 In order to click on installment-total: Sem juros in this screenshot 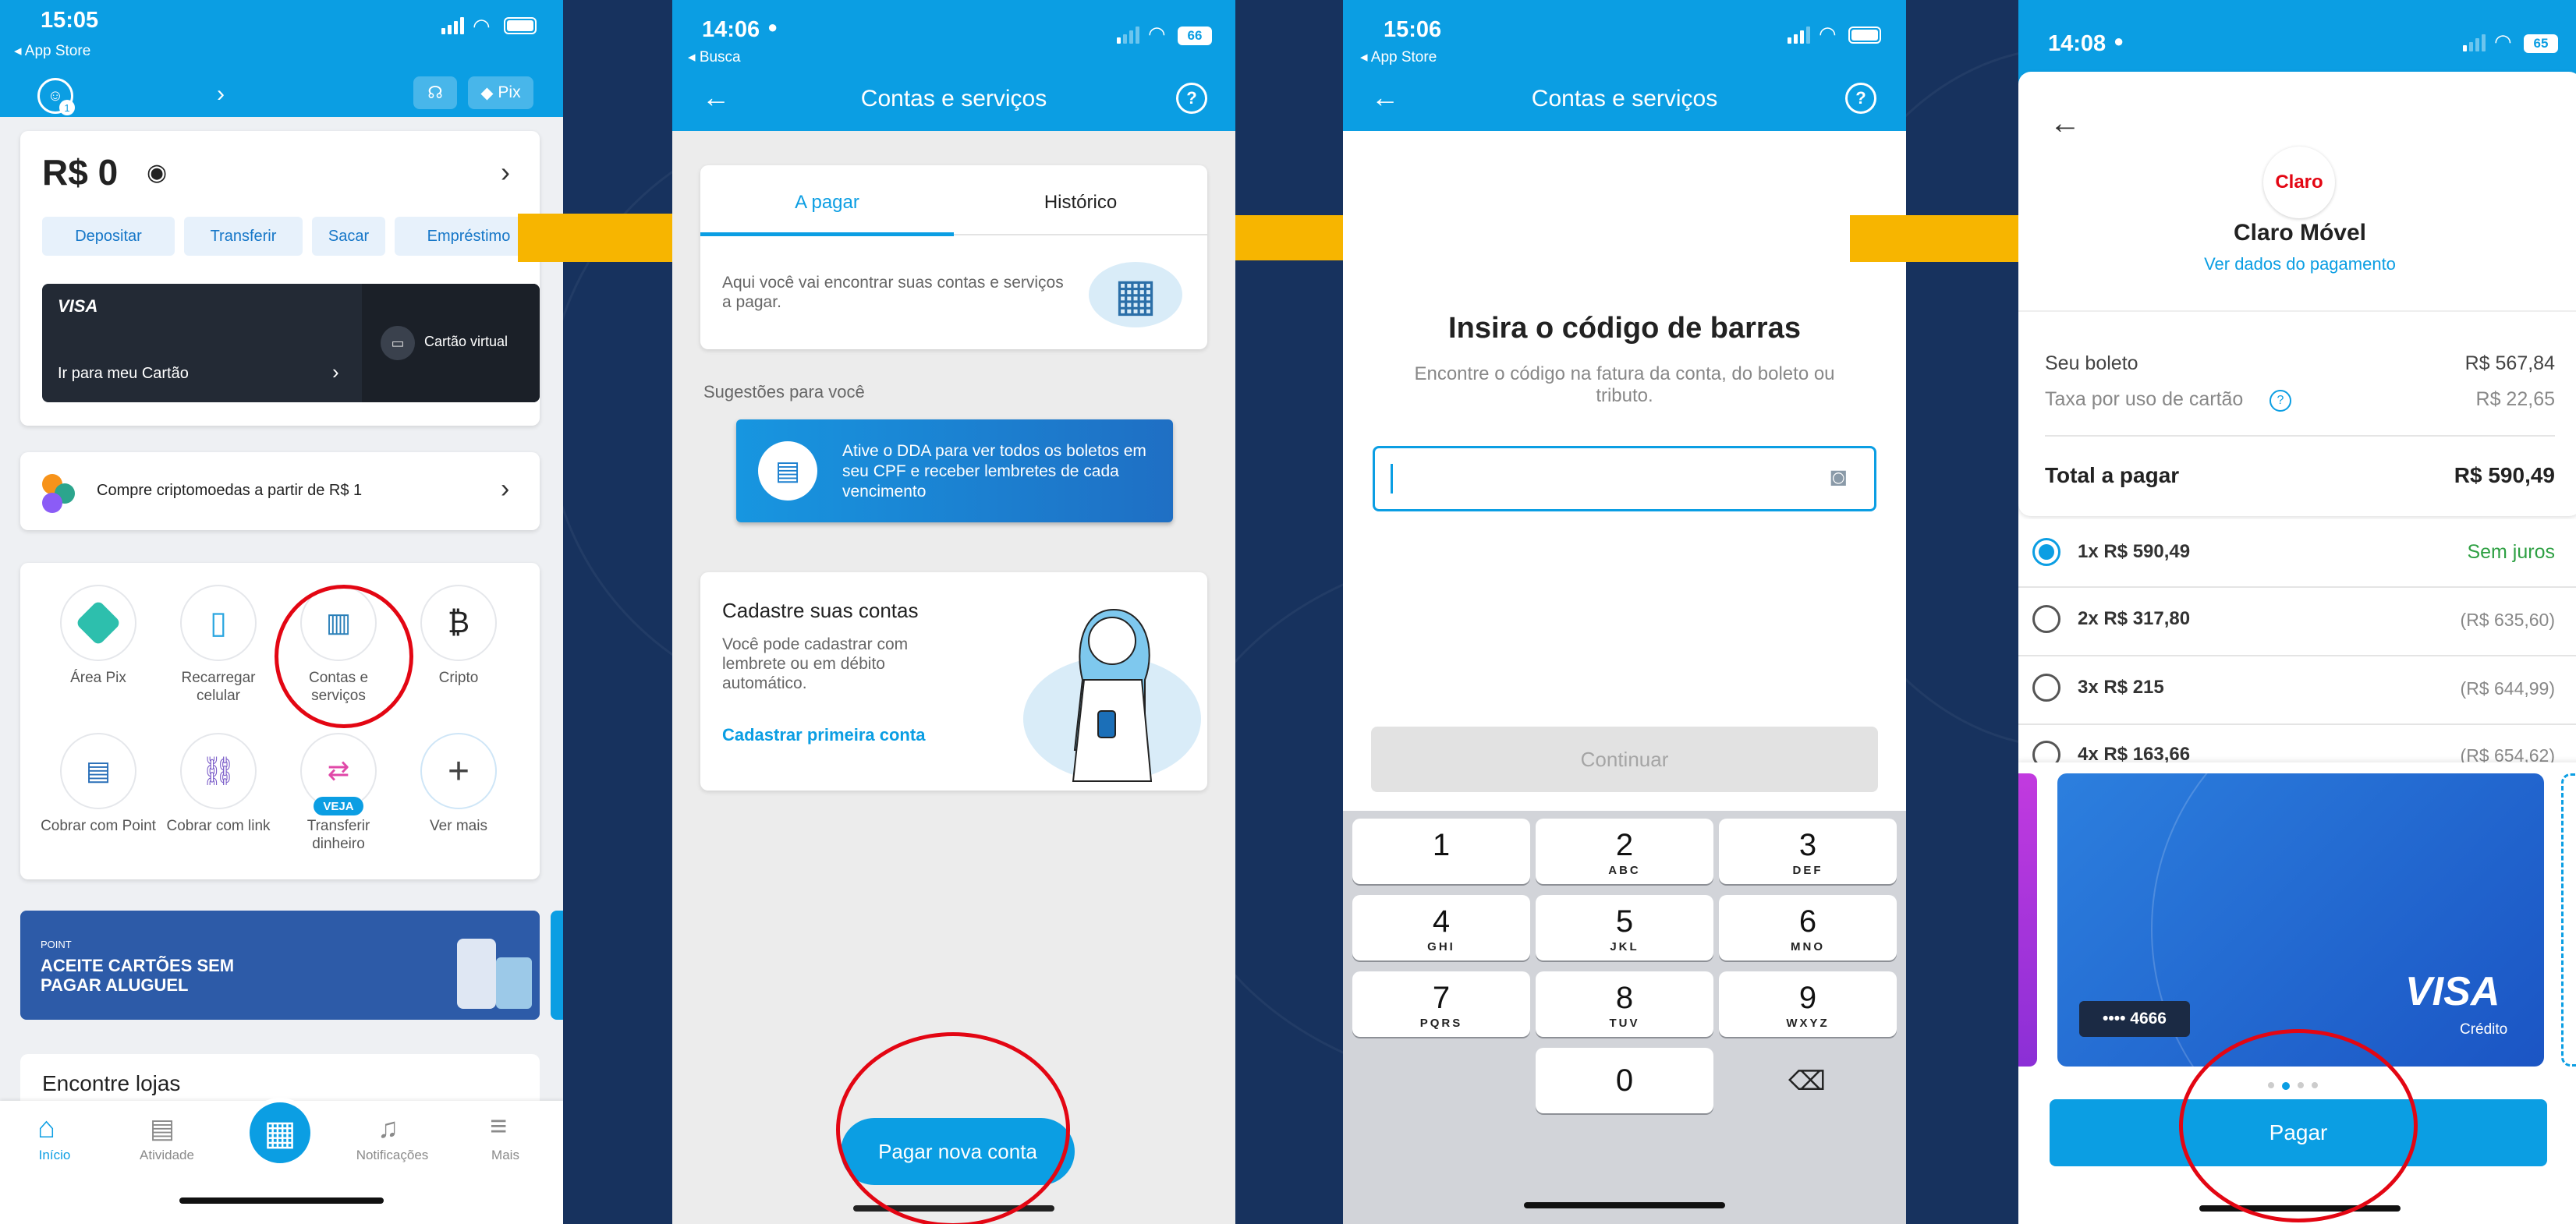, I will do `click(2511, 552)`.